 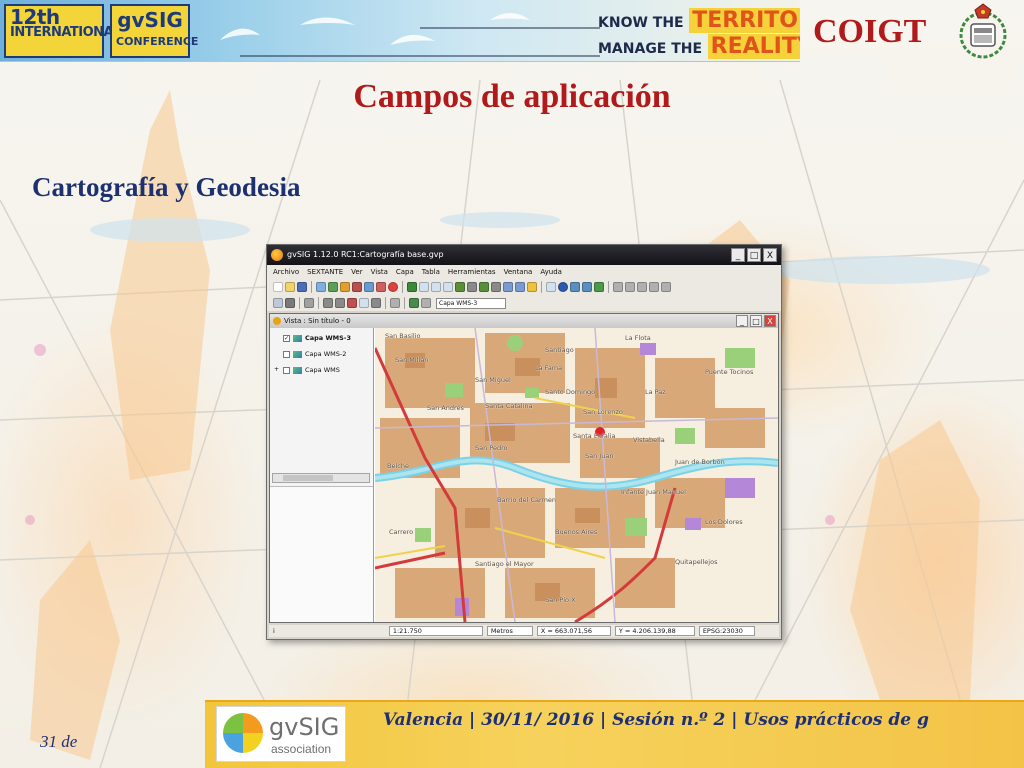 What do you see at coordinates (472, 272) in the screenshot?
I see `menu-herramientas: Herramientas` at bounding box center [472, 272].